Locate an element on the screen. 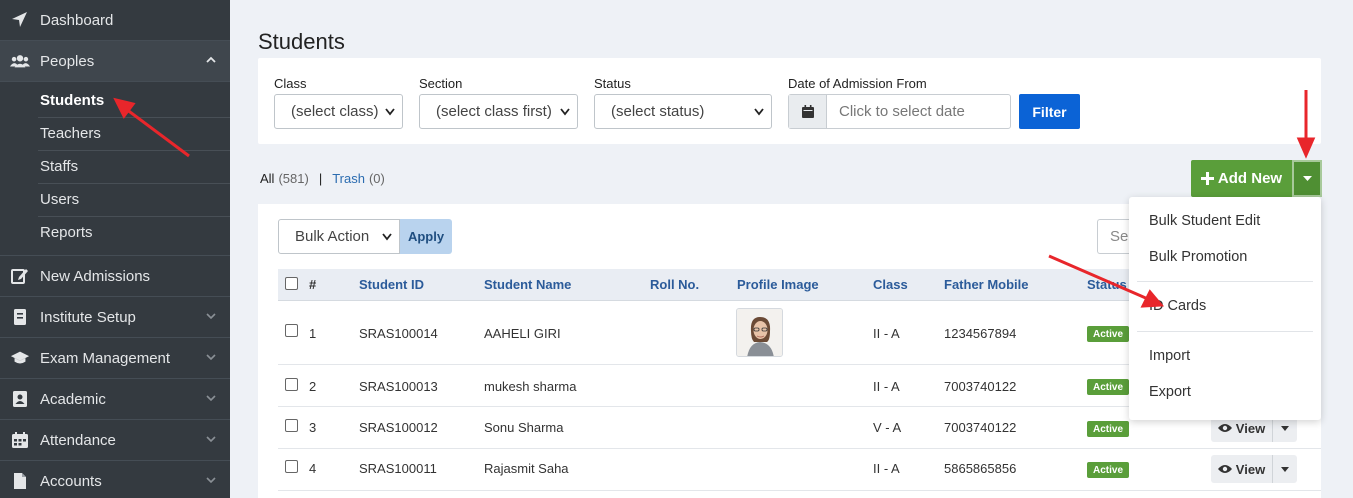 This screenshot has width=1353, height=498. status-select: (select status) is located at coordinates (683, 111).